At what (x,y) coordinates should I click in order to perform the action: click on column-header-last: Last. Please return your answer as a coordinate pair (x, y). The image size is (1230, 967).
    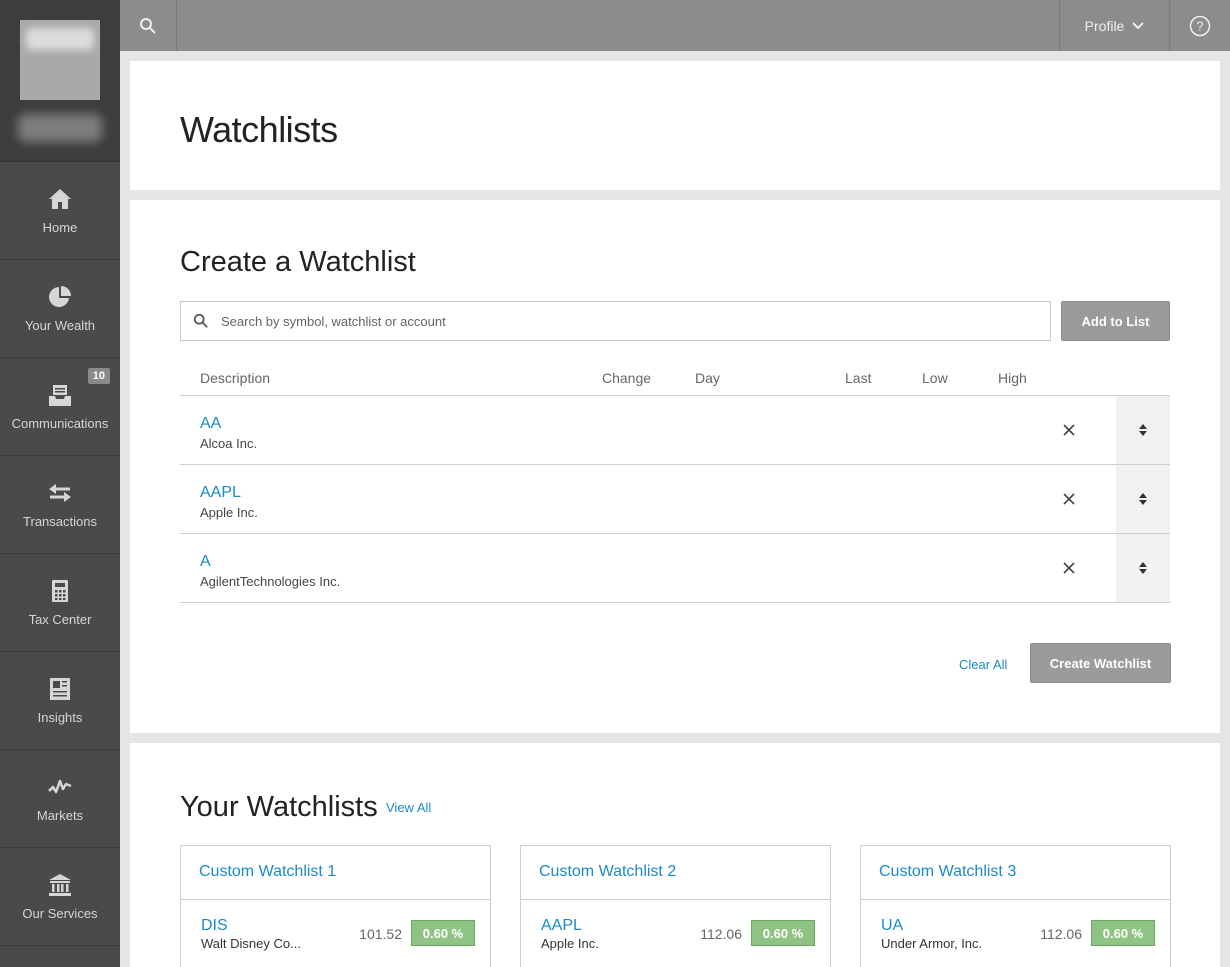
    Looking at the image, I should click on (858, 378).